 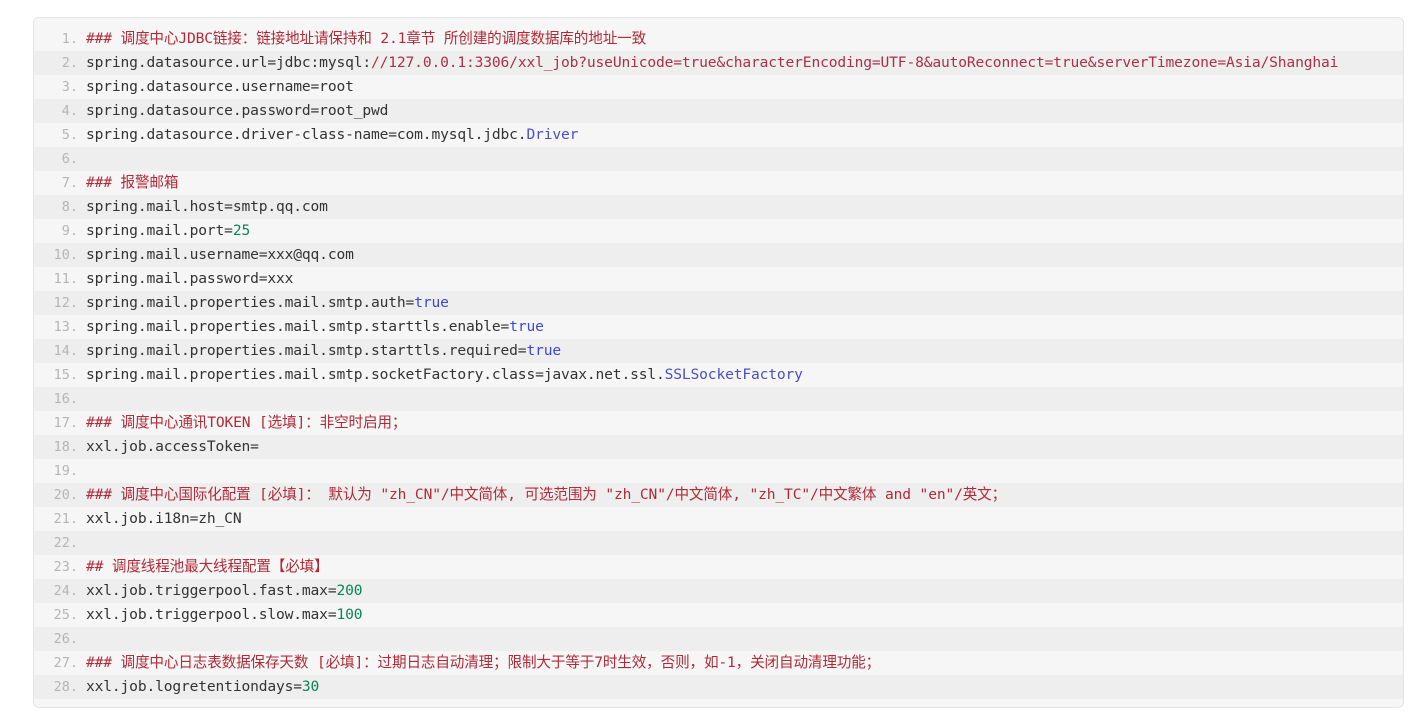 I want to click on code-line: 22, so click(x=718, y=543).